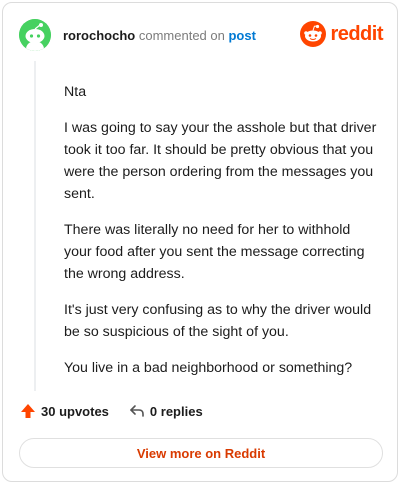 This screenshot has width=400, height=486. What do you see at coordinates (241, 35) in the screenshot?
I see `post-link: post` at bounding box center [241, 35].